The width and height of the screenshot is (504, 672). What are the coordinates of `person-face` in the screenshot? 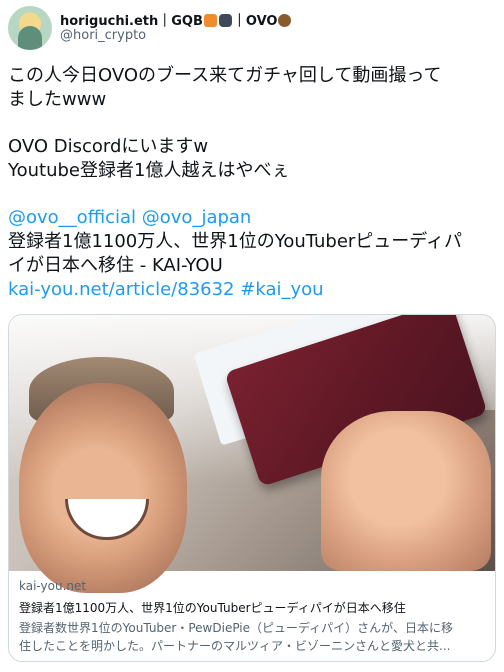 It's located at (103, 488).